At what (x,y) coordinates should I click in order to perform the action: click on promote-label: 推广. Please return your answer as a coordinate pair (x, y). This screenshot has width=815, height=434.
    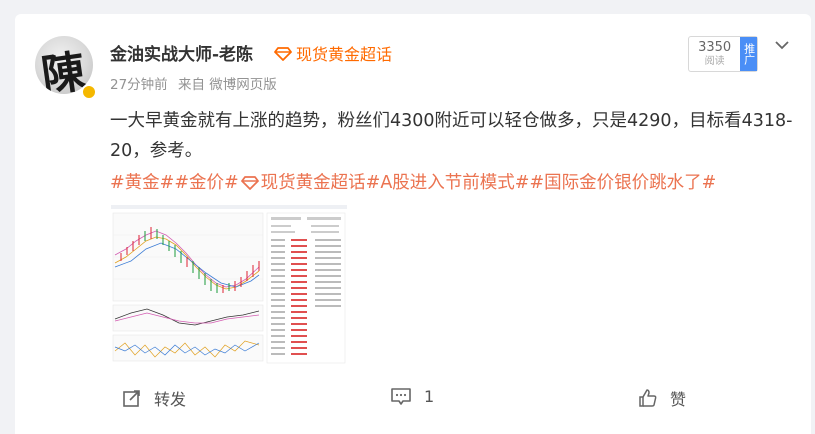
    Looking at the image, I should click on (749, 54).